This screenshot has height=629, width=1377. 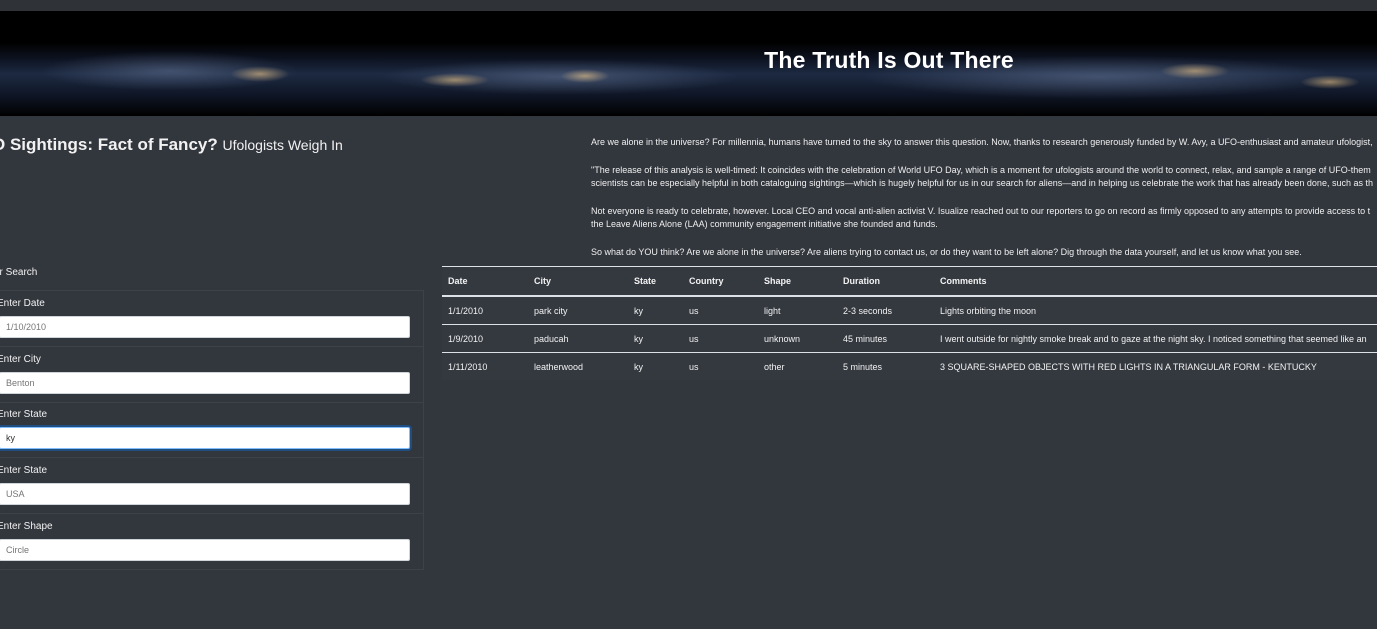 I want to click on filter-group-country: Enter State, so click(x=211, y=486).